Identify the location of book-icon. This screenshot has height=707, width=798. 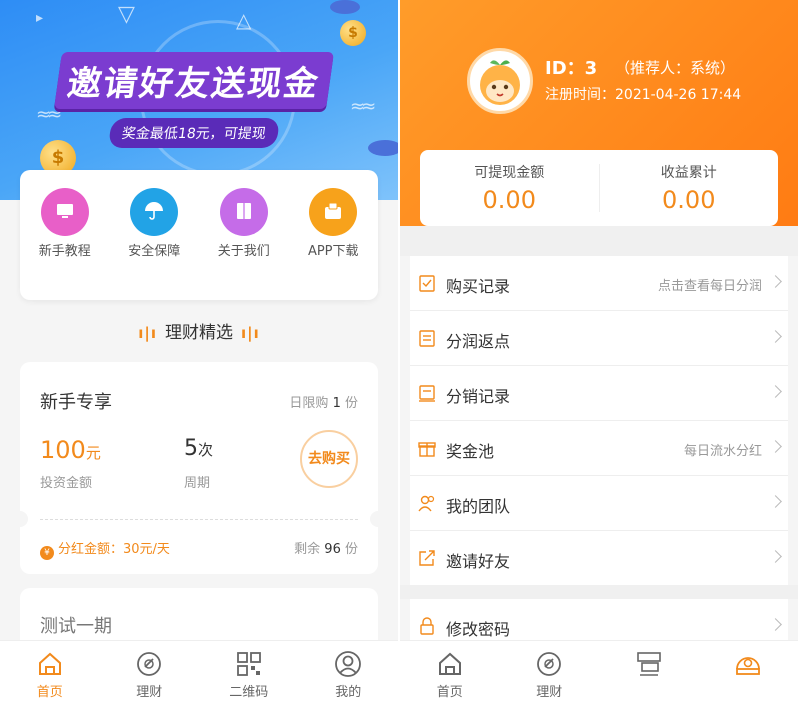
(243, 212).